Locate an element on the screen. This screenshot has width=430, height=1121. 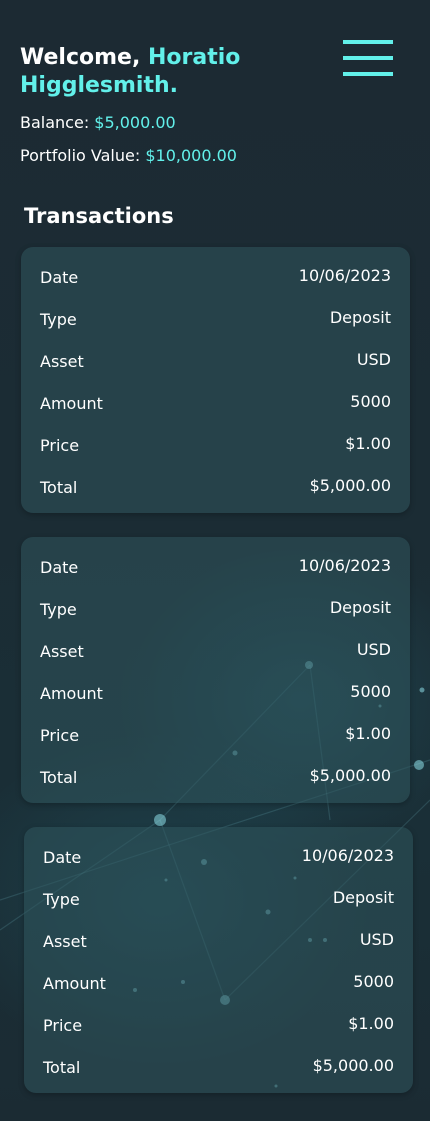
transactions-title: Transactions is located at coordinates (99, 216).